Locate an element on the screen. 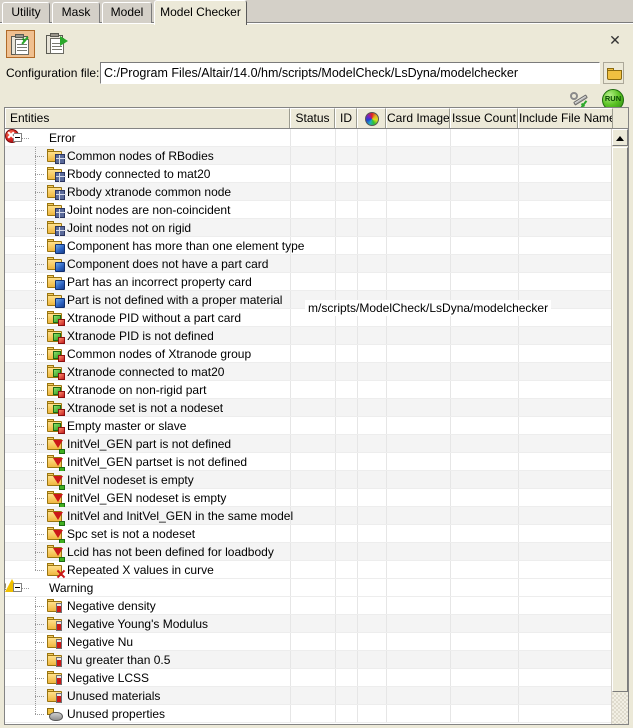 This screenshot has width=633, height=728. tree-group-row: Error is located at coordinates (308, 138).